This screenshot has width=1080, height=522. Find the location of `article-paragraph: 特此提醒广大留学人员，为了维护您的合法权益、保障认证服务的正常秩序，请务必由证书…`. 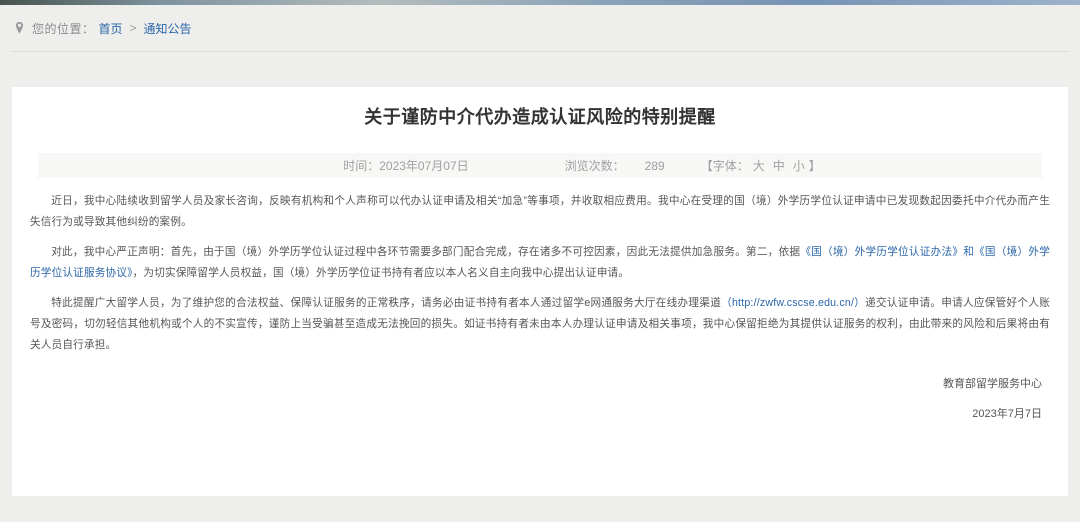

article-paragraph: 特此提醒广大留学人员，为了维护您的合法权益、保障认证服务的正常秩序，请务必由证书… is located at coordinates (540, 324).